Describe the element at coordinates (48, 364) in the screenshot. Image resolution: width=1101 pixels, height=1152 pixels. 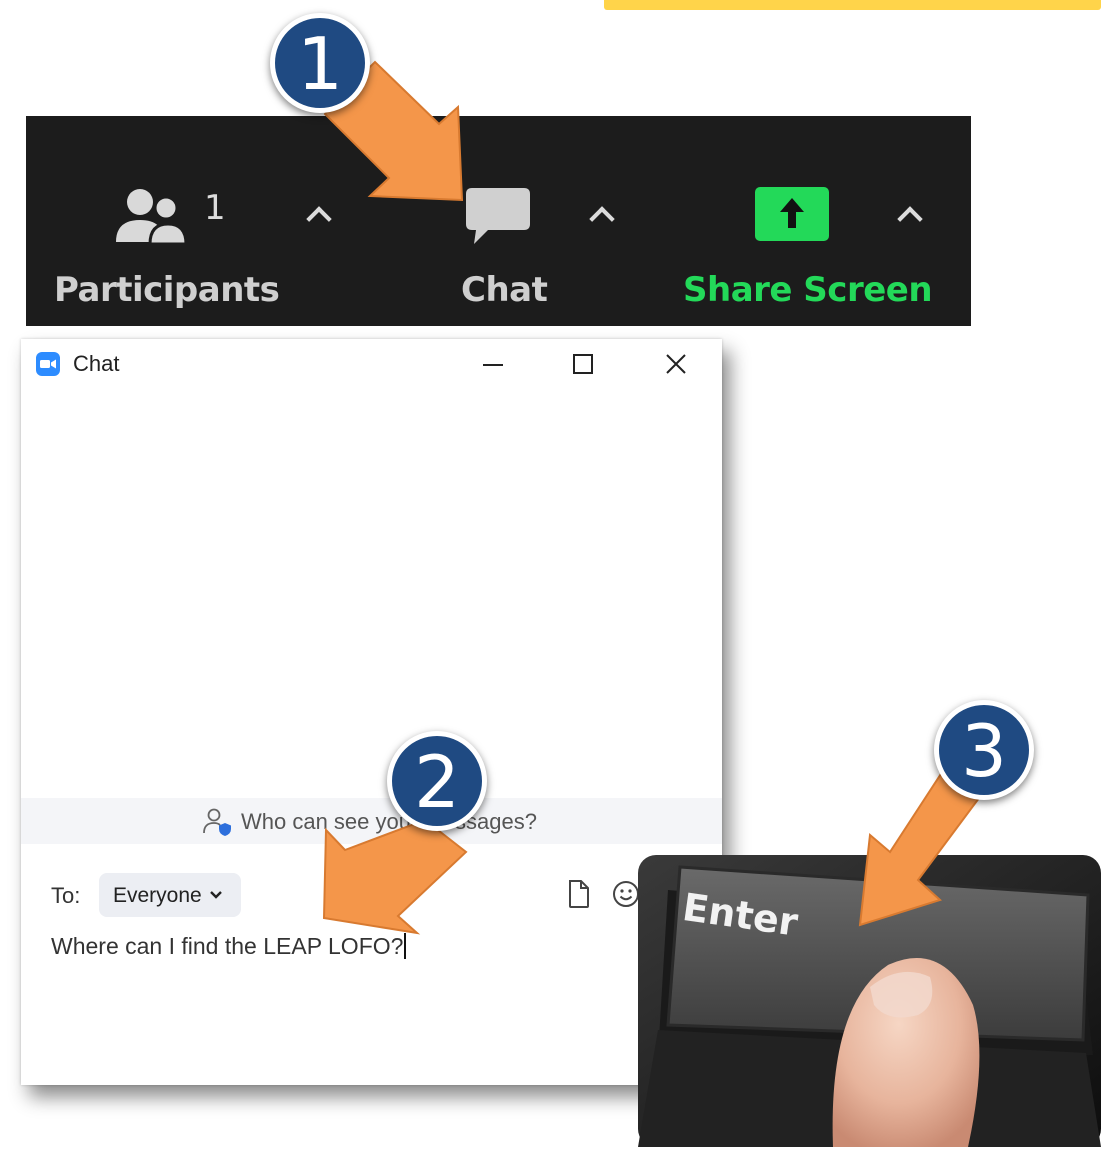
I see `zoom-camera-icon` at that location.